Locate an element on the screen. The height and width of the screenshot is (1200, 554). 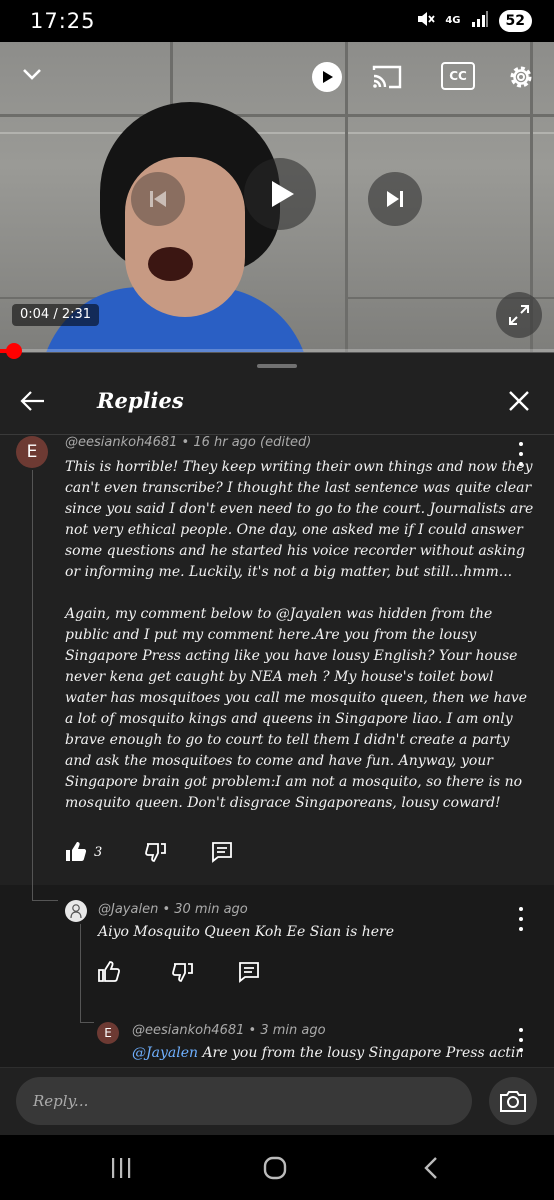
collapse-chevron-icon is located at coordinates (32, 74).